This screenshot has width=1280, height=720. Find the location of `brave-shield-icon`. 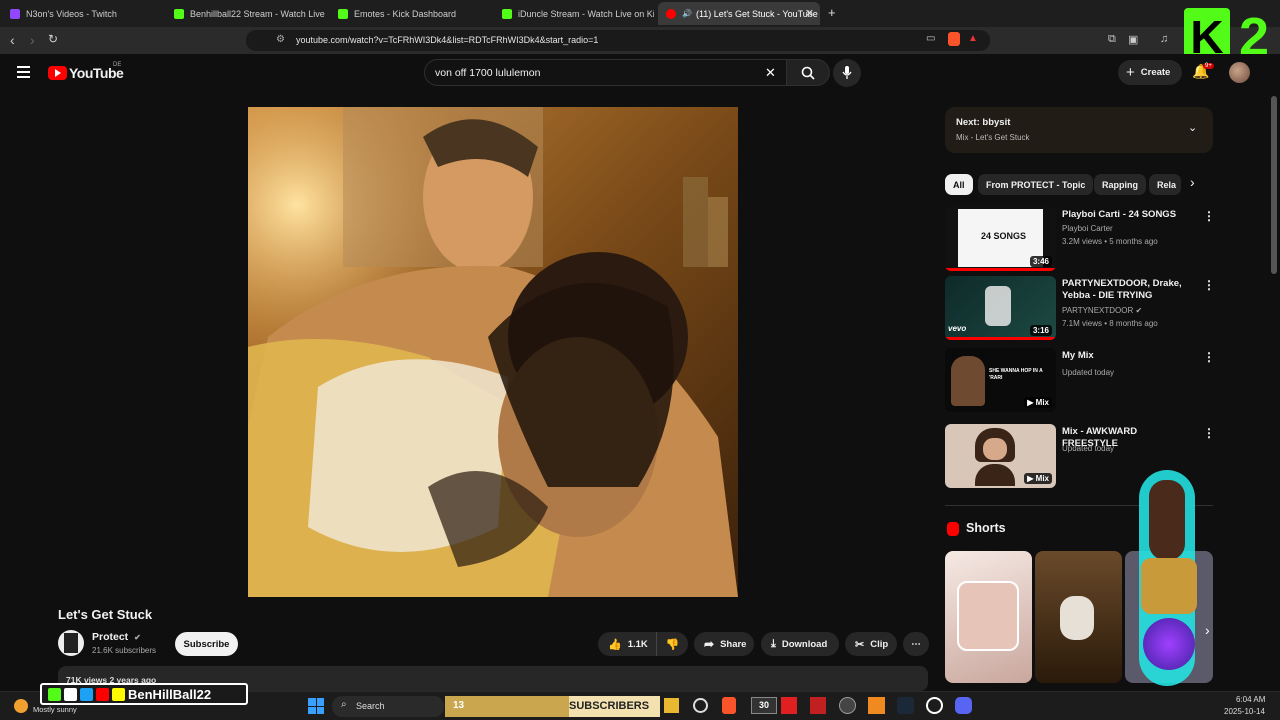

brave-shield-icon is located at coordinates (954, 39).